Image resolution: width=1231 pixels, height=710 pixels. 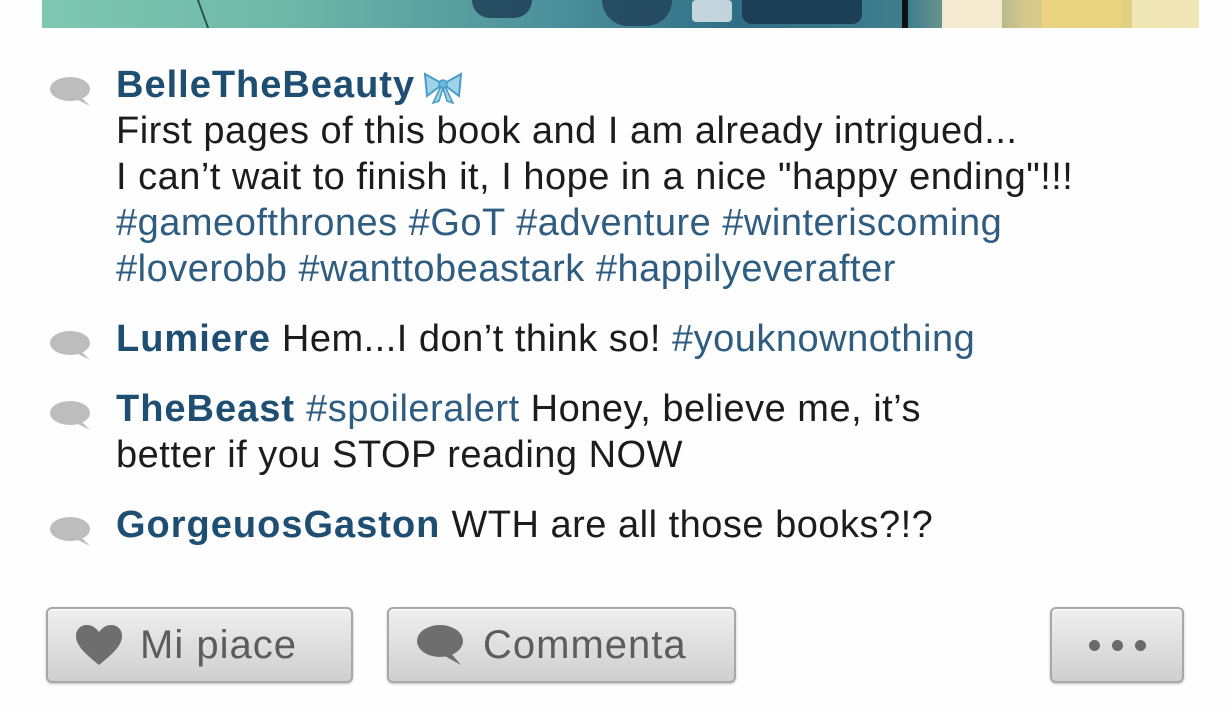 I want to click on heart-icon, so click(x=99, y=645).